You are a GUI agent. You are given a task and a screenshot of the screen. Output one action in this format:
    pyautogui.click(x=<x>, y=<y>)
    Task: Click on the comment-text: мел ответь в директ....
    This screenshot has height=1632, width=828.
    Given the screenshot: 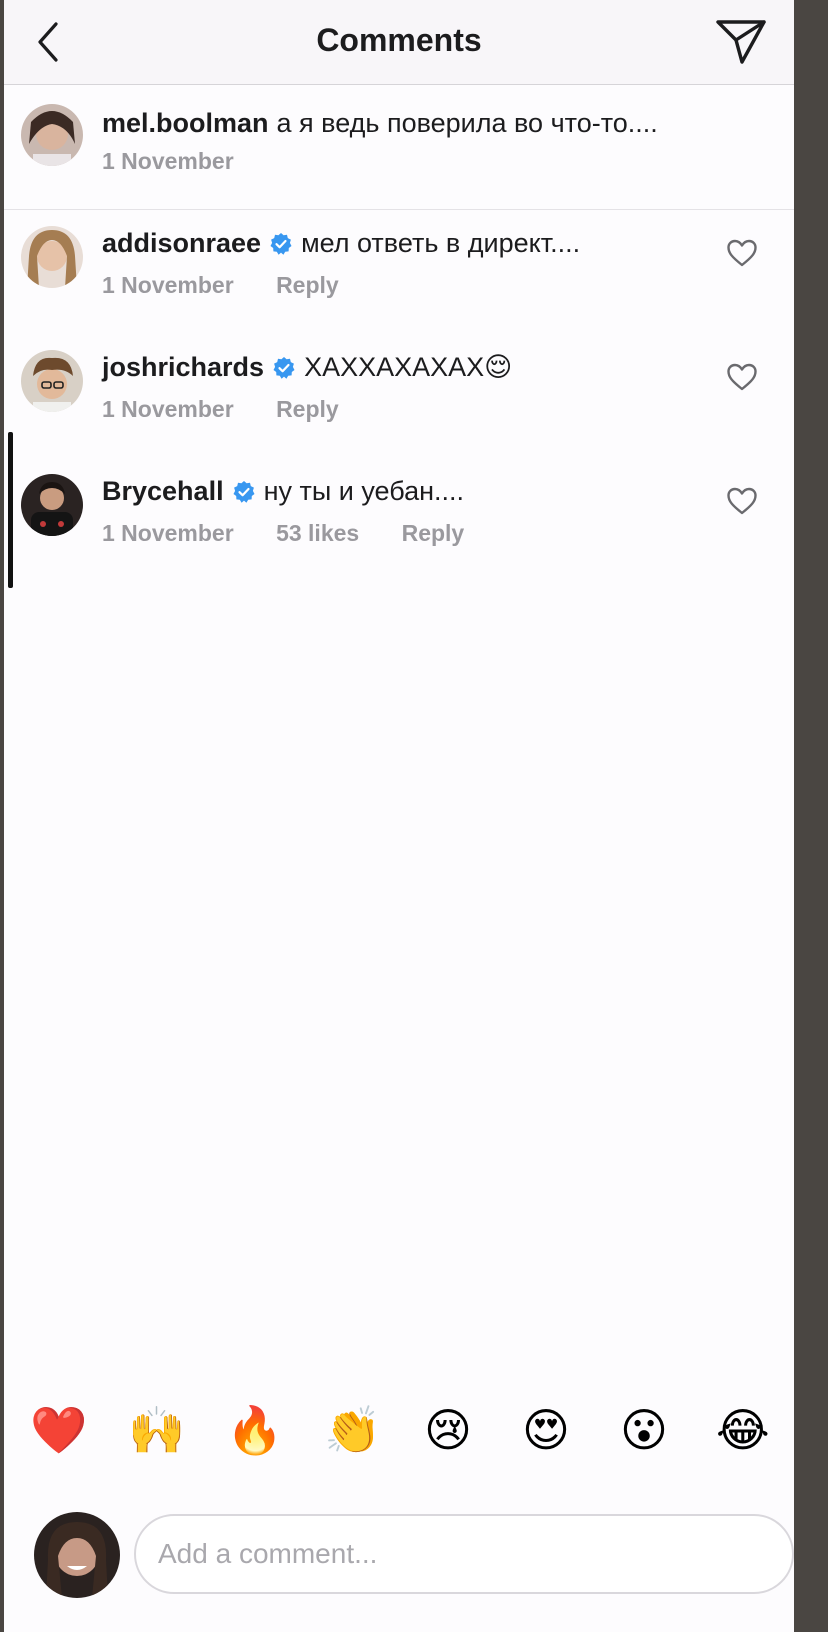 What is the action you would take?
    pyautogui.click(x=441, y=243)
    